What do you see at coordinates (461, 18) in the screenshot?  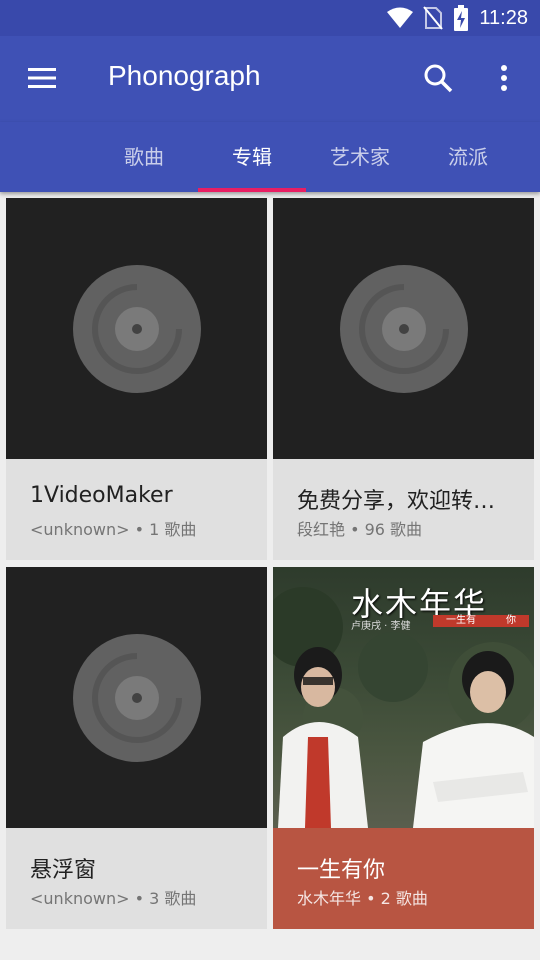 I see `battery-charging-icon` at bounding box center [461, 18].